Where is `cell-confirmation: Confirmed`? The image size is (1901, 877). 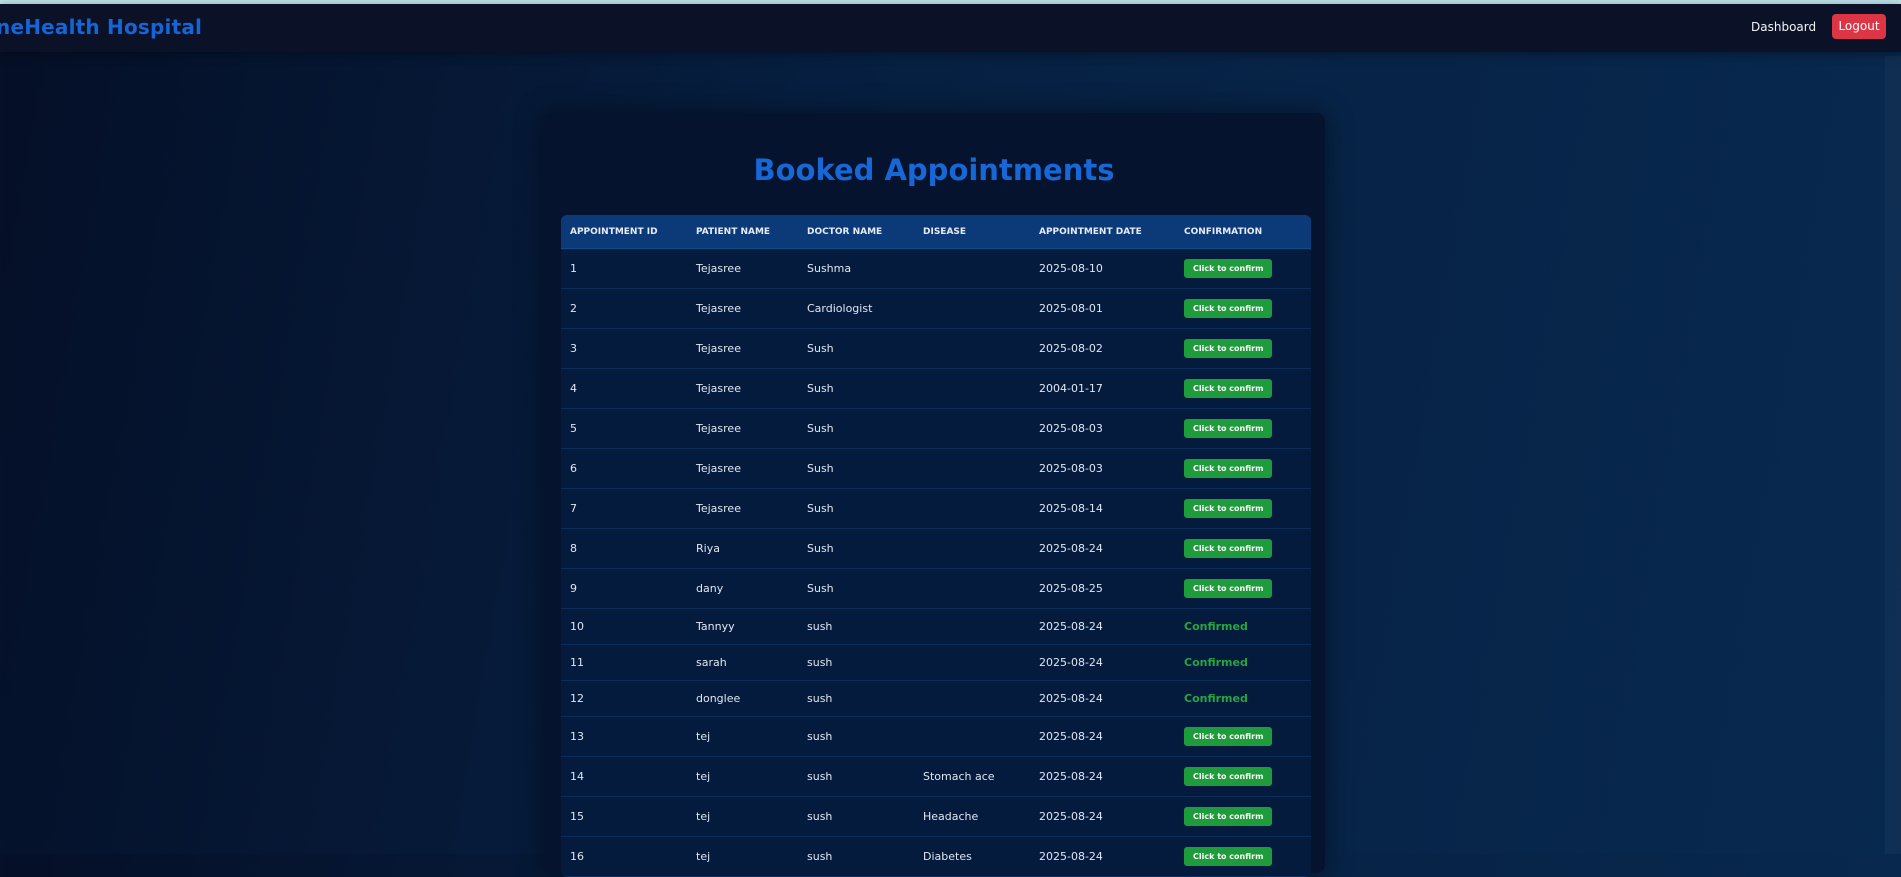 cell-confirmation: Confirmed is located at coordinates (1243, 662).